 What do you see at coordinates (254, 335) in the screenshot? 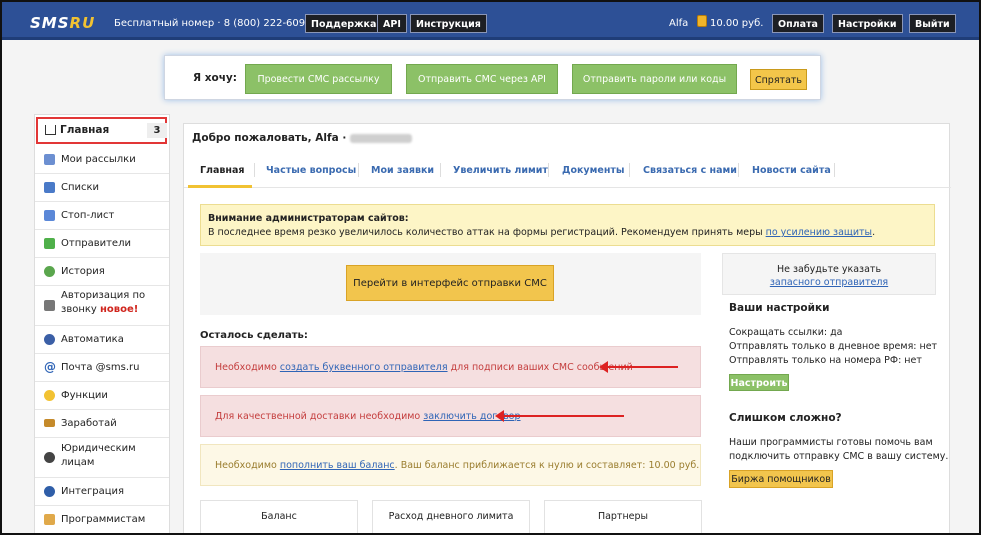
I see `todo-heading: Осталось сделать:` at bounding box center [254, 335].